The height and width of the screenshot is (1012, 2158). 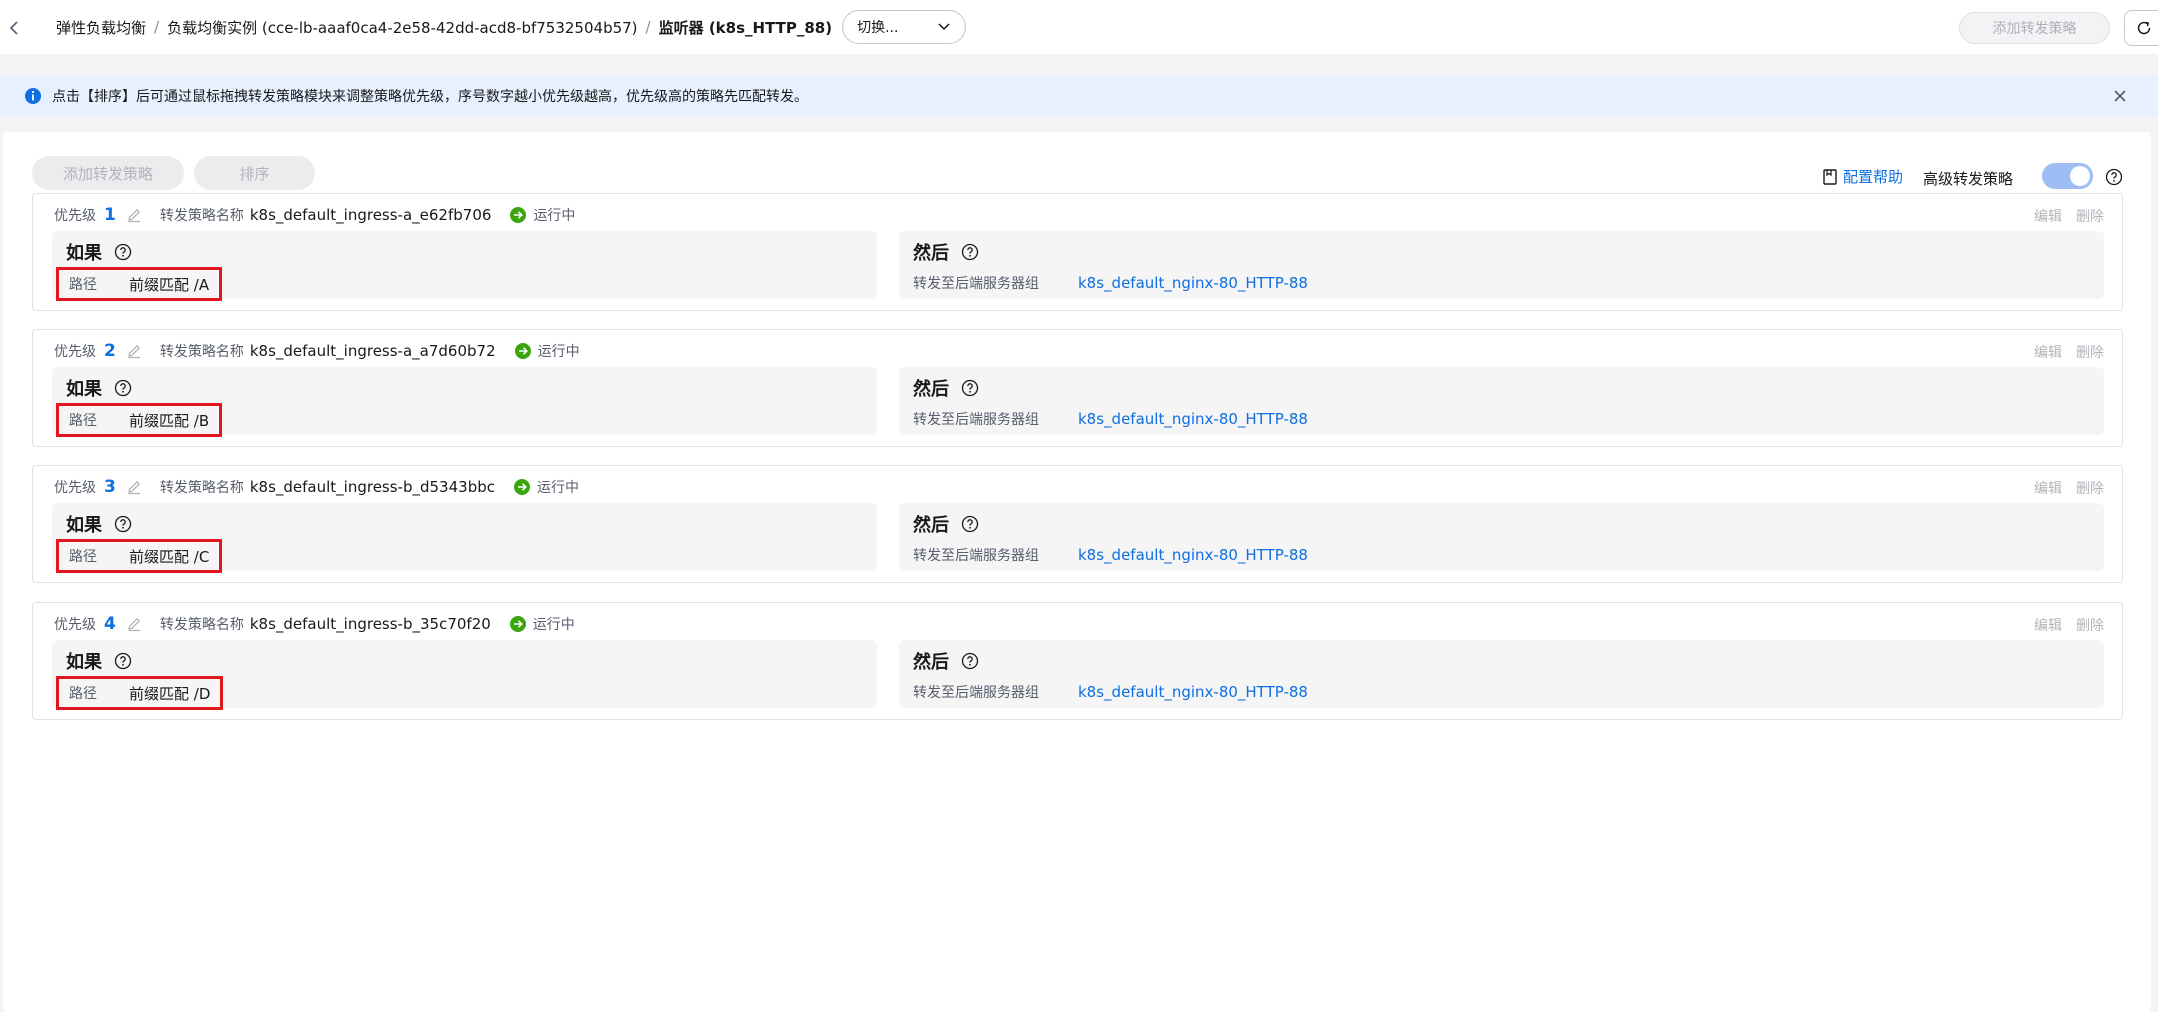 I want to click on toggle-knob, so click(x=2080, y=176).